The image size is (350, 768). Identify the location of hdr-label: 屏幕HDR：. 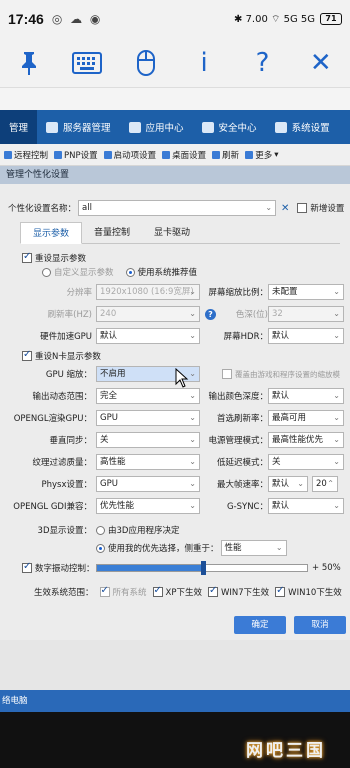
(245, 337).